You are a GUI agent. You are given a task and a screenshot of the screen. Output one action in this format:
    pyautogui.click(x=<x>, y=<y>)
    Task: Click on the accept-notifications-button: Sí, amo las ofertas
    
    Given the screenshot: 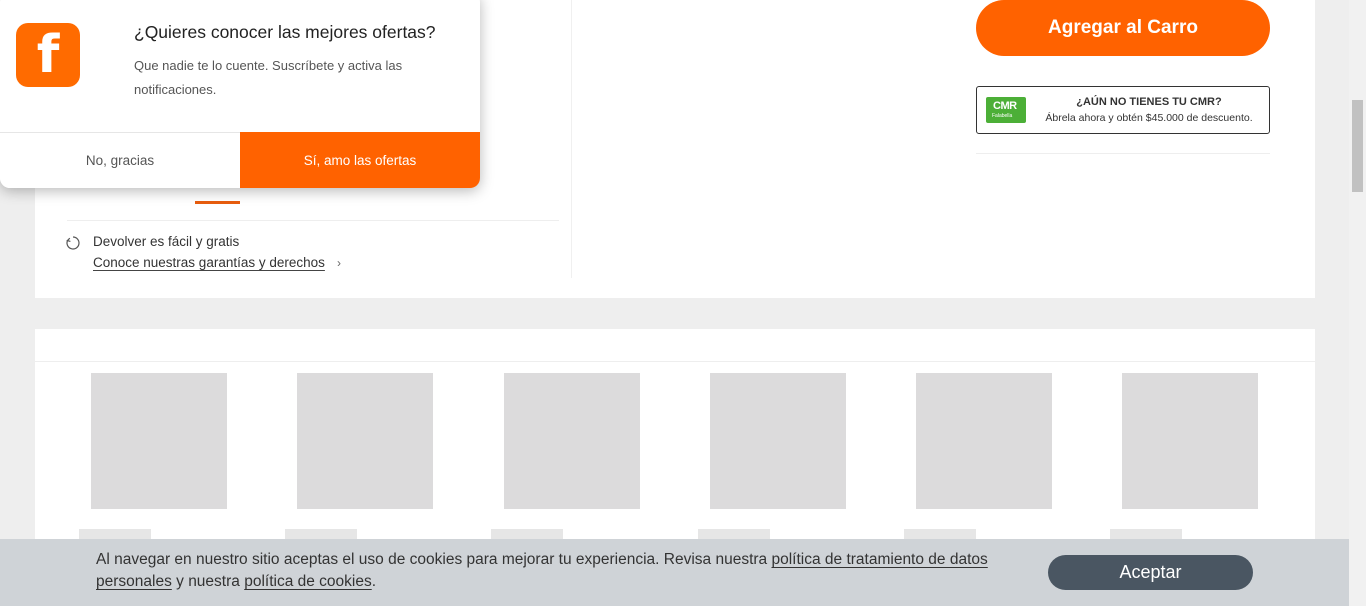 What is the action you would take?
    pyautogui.click(x=360, y=160)
    